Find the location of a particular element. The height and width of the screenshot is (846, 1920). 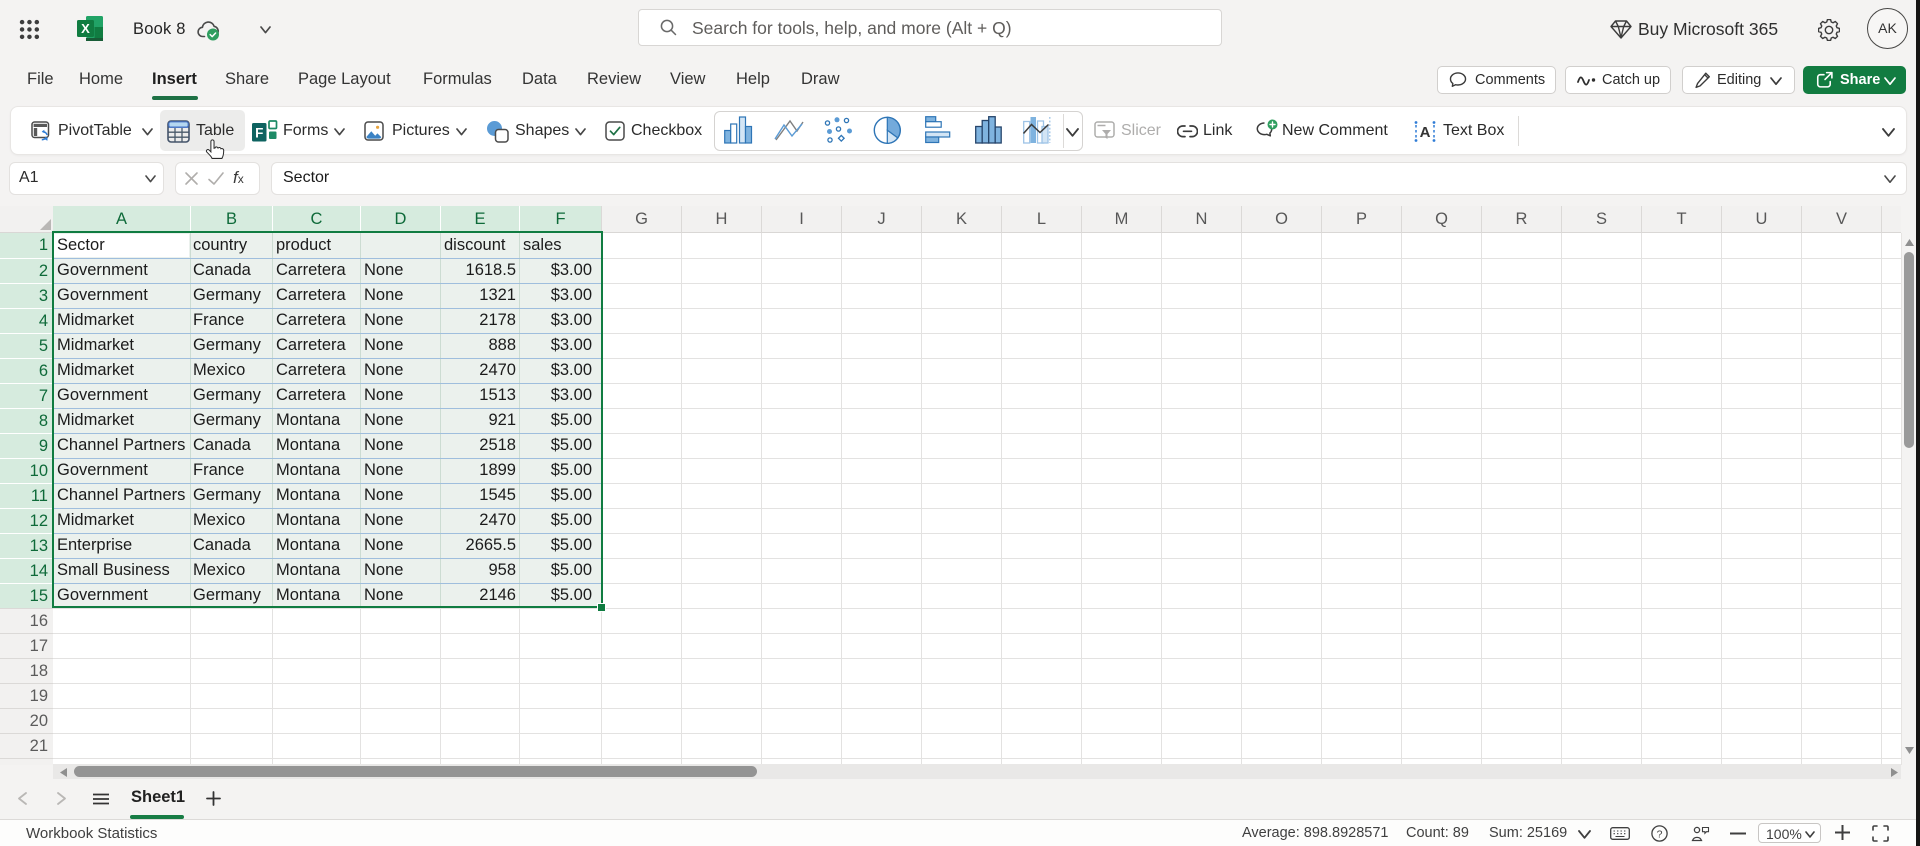

svg-text: X is located at coordinates (85, 28).